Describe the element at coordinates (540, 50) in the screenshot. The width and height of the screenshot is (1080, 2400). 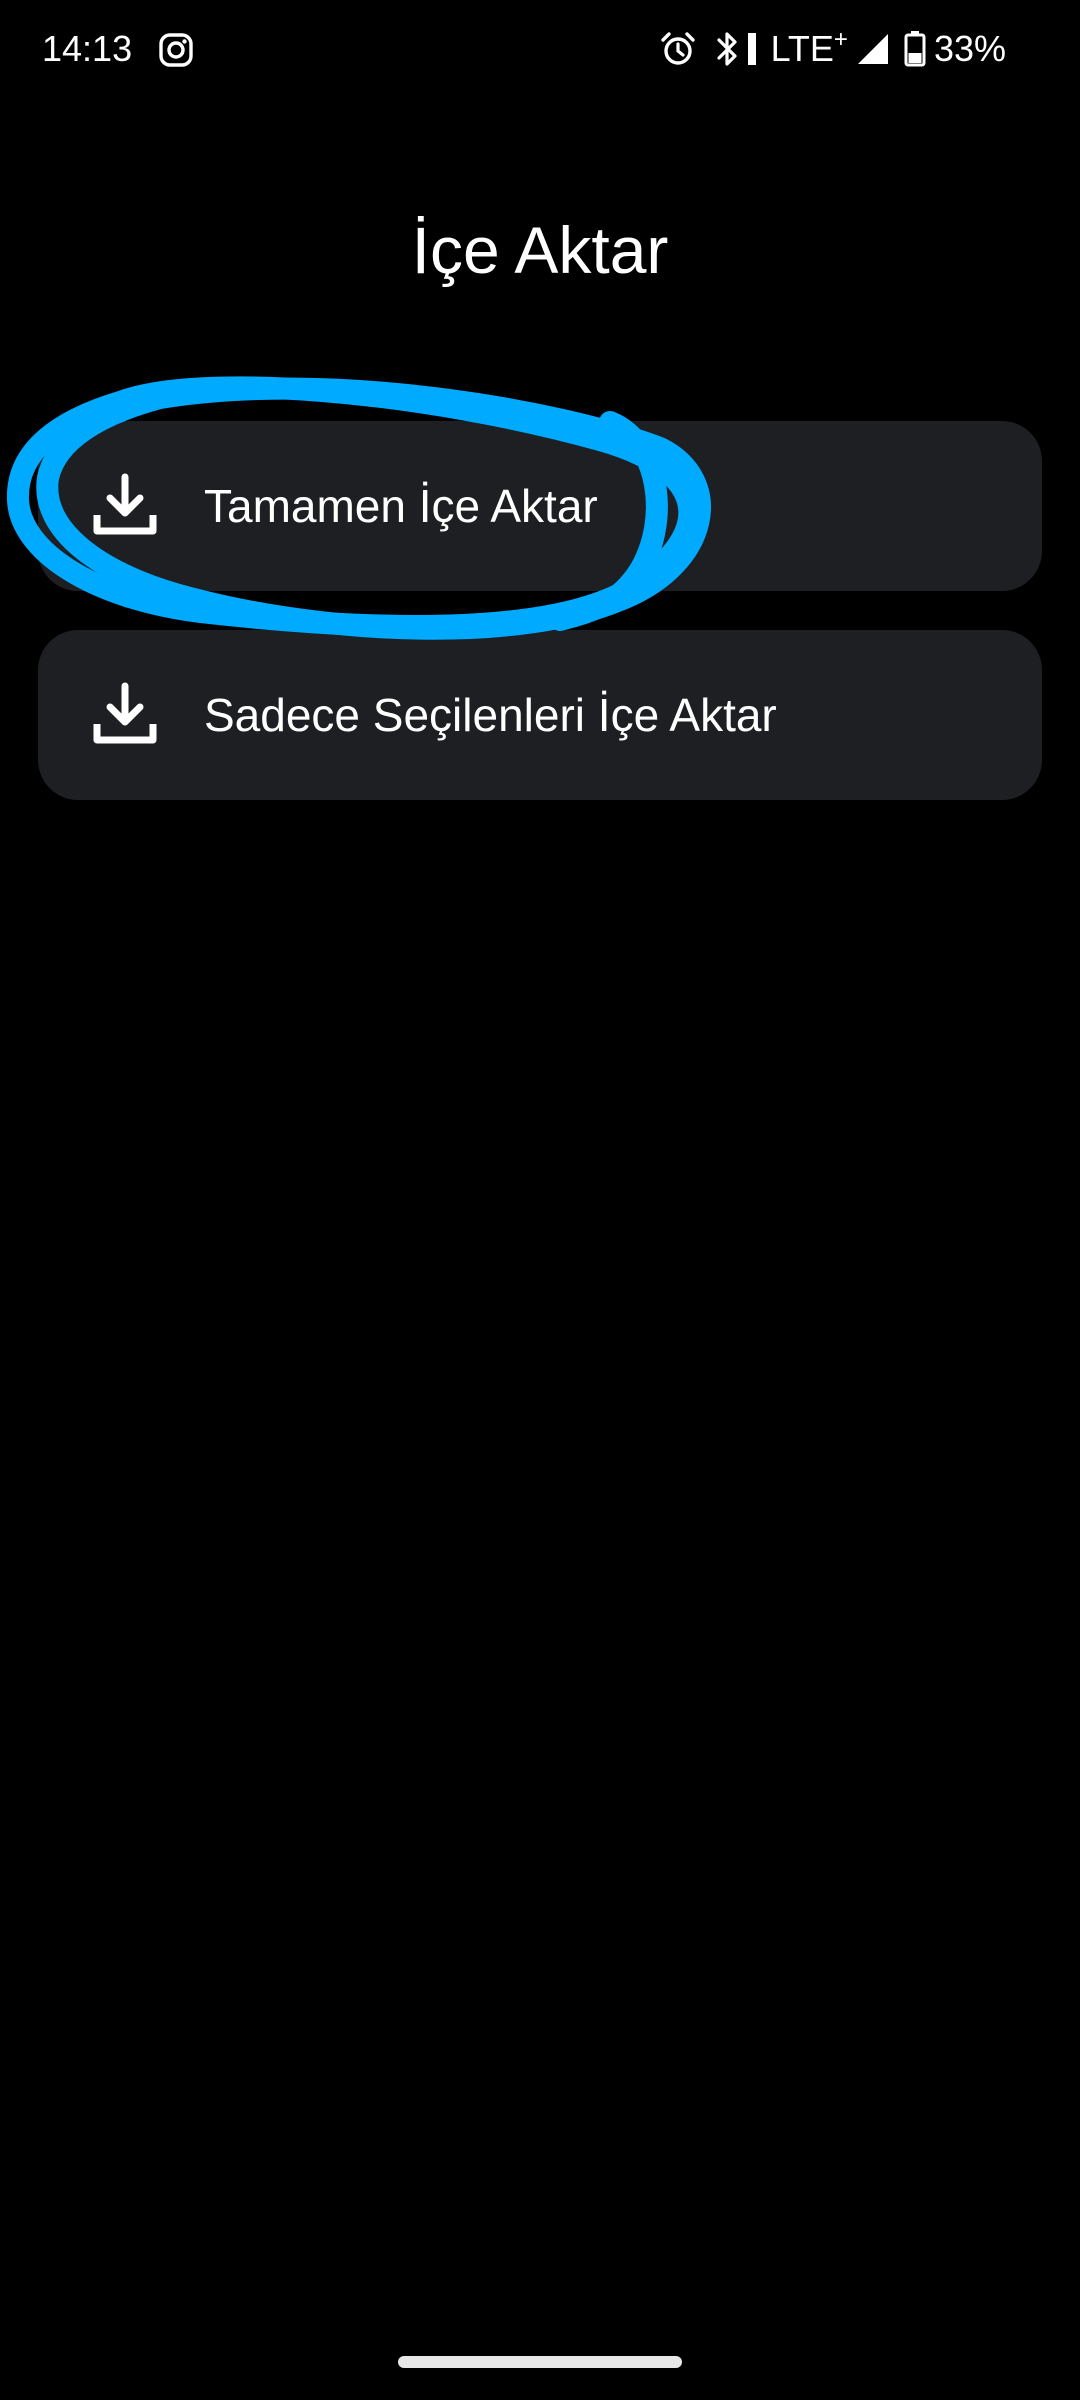
I see `status-bar: 14:13 LTE + 33%` at that location.